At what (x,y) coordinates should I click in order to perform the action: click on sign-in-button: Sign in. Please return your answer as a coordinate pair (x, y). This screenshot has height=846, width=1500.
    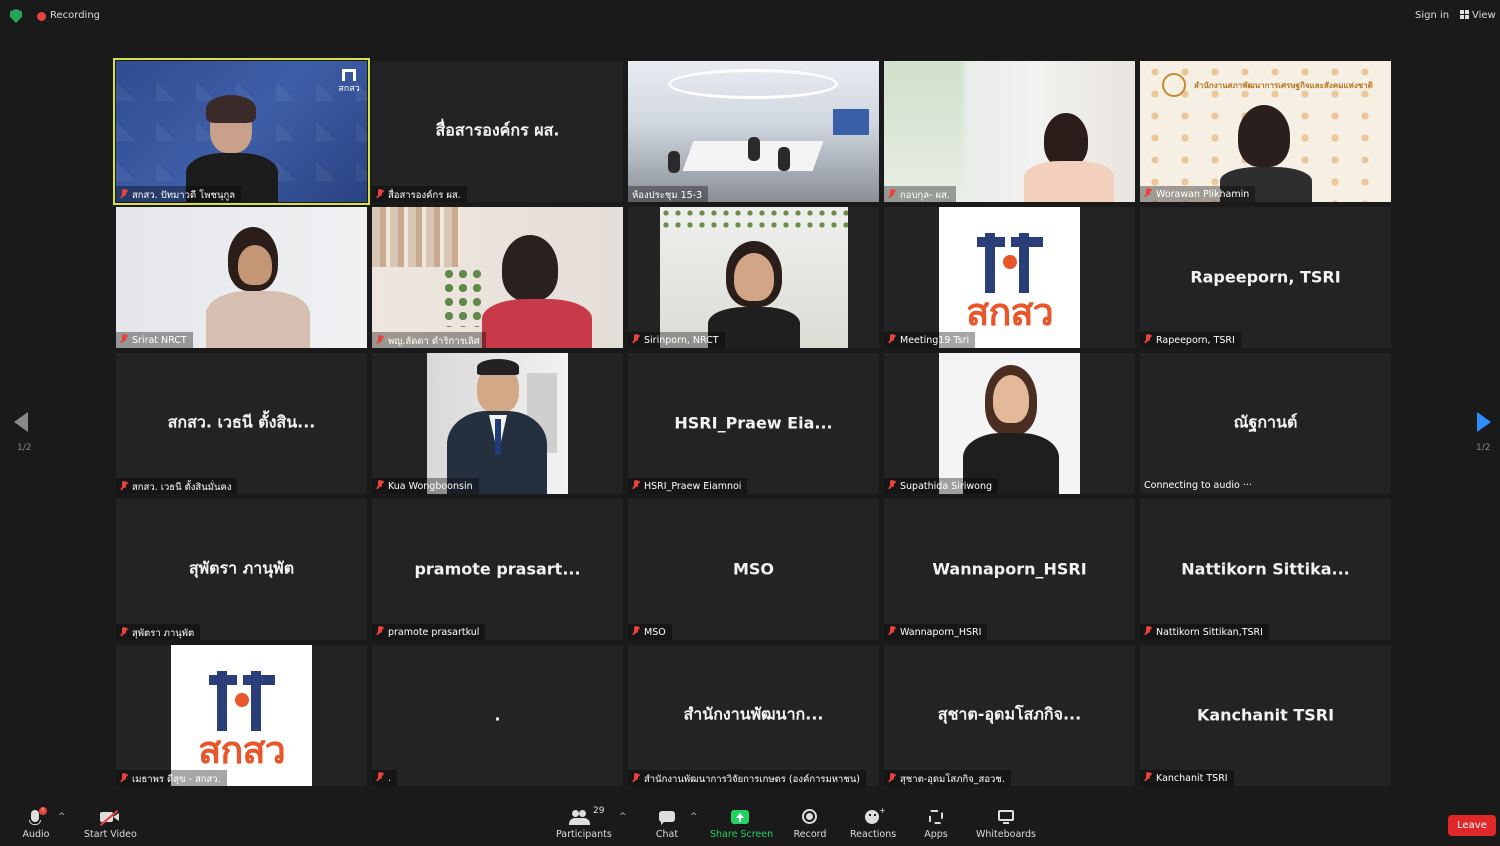
    Looking at the image, I should click on (1432, 15).